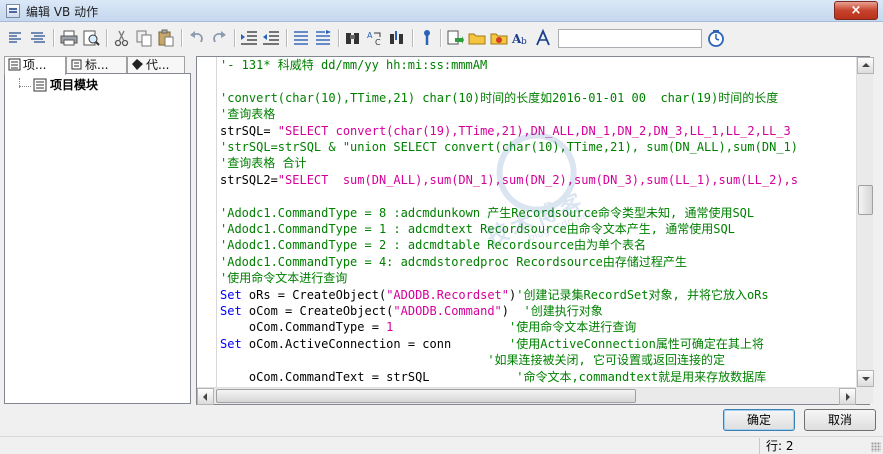 The image size is (883, 454). What do you see at coordinates (62, 12) in the screenshot?
I see `window-title: 编辑 VB 动作` at bounding box center [62, 12].